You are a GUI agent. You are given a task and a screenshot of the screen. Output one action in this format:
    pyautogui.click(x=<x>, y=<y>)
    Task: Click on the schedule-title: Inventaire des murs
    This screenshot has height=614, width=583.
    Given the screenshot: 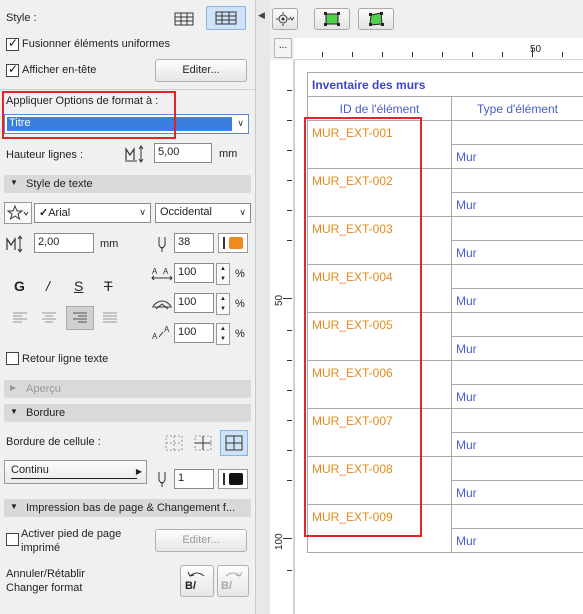 What is the action you would take?
    pyautogui.click(x=445, y=84)
    